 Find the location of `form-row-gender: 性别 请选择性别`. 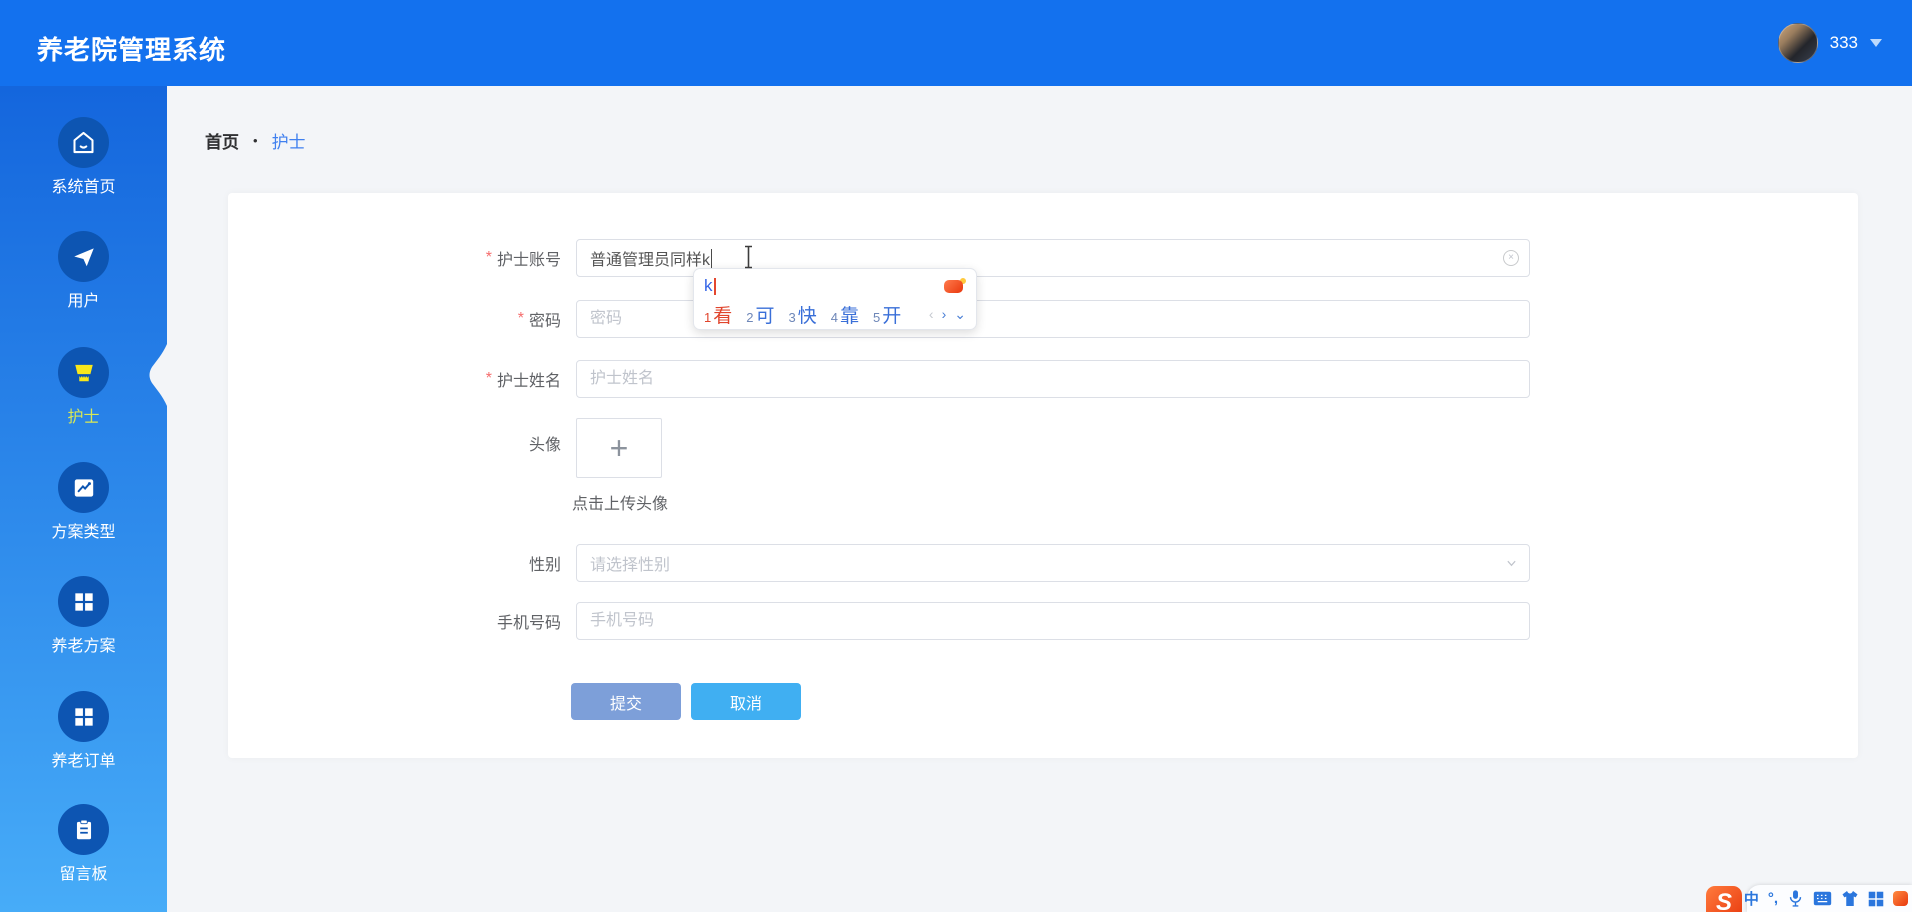

form-row-gender: 性别 请选择性别 is located at coordinates (1043, 563).